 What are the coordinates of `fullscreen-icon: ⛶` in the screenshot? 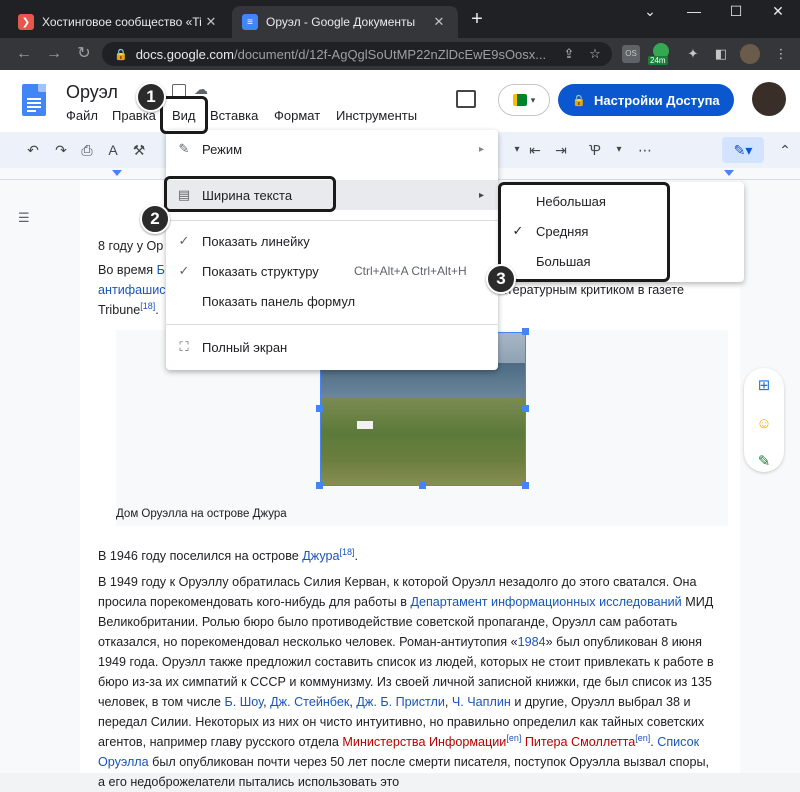 It's located at (184, 346).